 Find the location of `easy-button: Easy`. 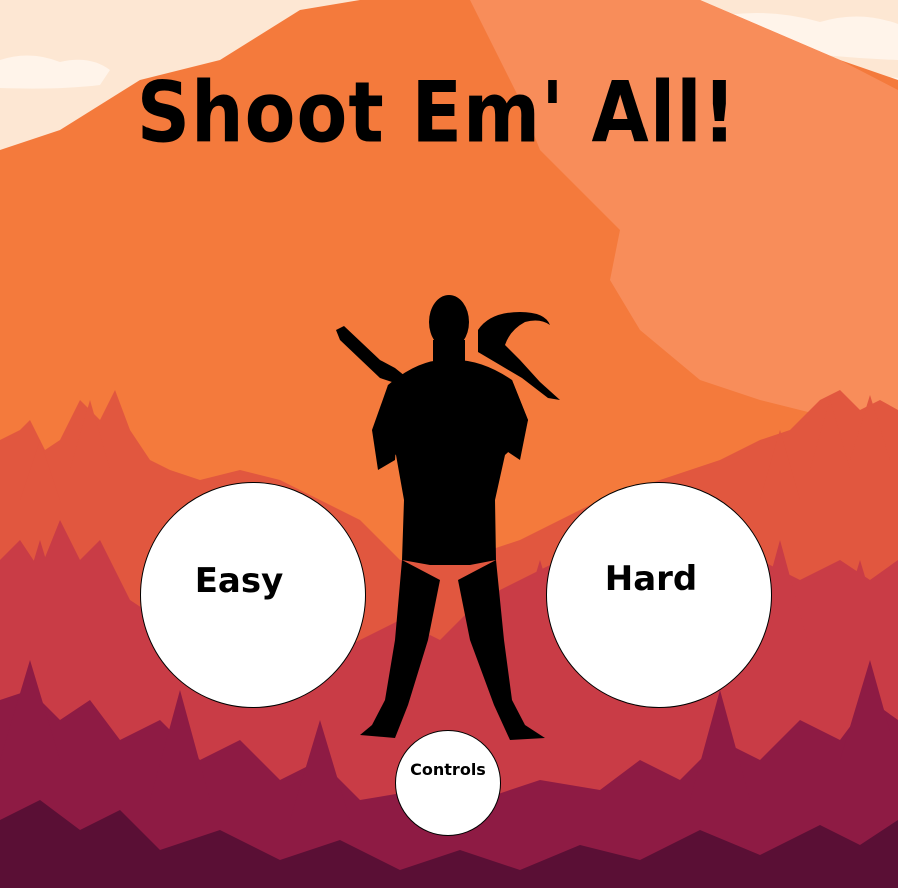

easy-button: Easy is located at coordinates (253, 595).